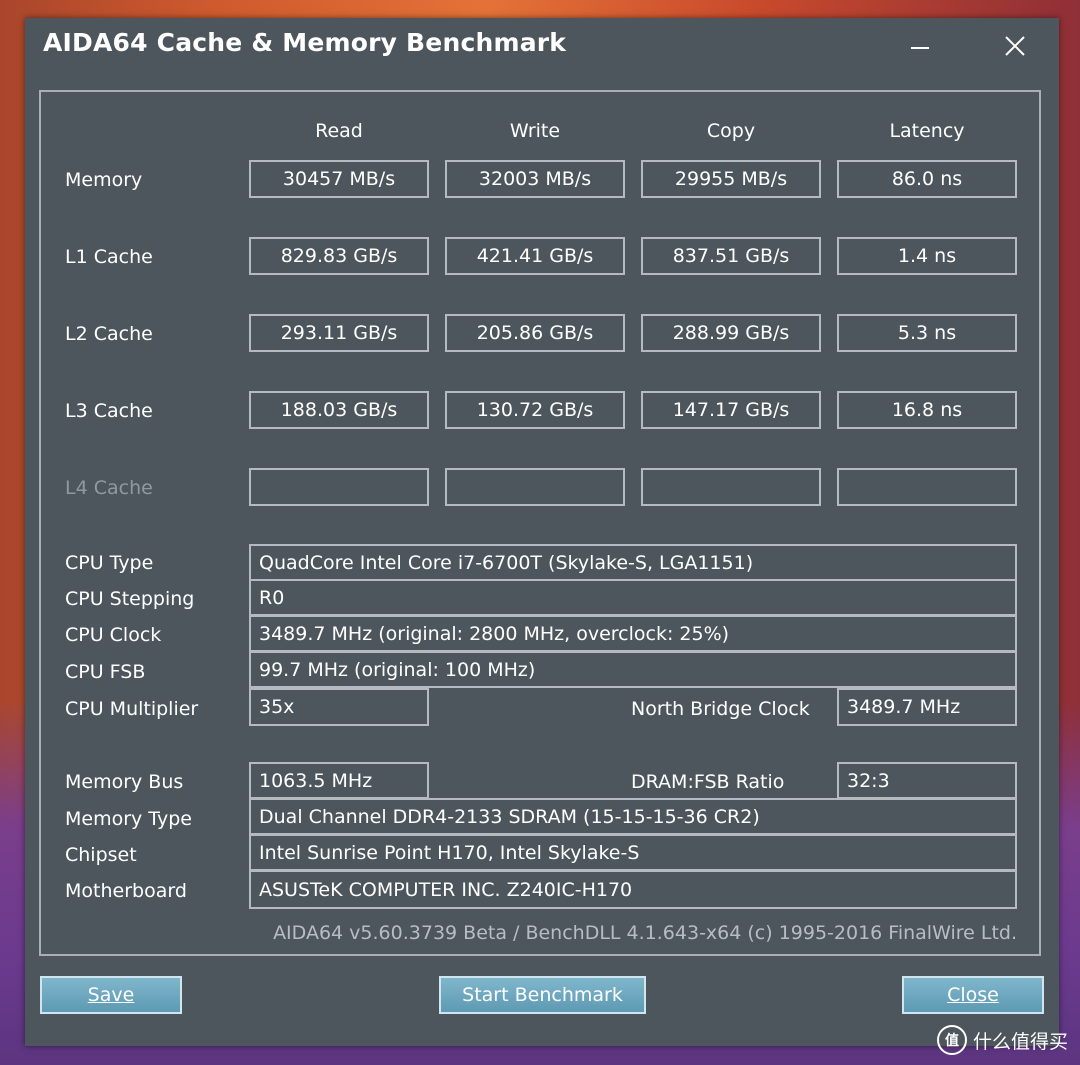  What do you see at coordinates (339, 179) in the screenshot?
I see `memory-read-value: 30457 MB/s` at bounding box center [339, 179].